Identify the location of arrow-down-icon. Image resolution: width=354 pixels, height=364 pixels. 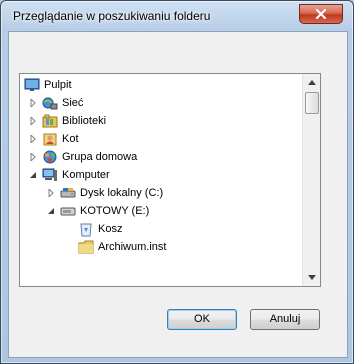
(311, 277).